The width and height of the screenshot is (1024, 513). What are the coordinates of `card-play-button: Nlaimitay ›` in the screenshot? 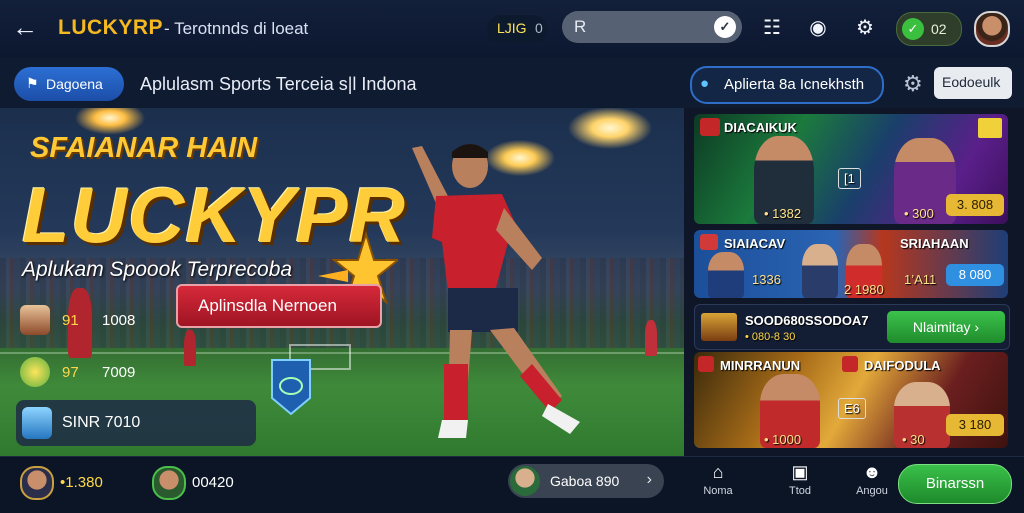 It's located at (946, 327).